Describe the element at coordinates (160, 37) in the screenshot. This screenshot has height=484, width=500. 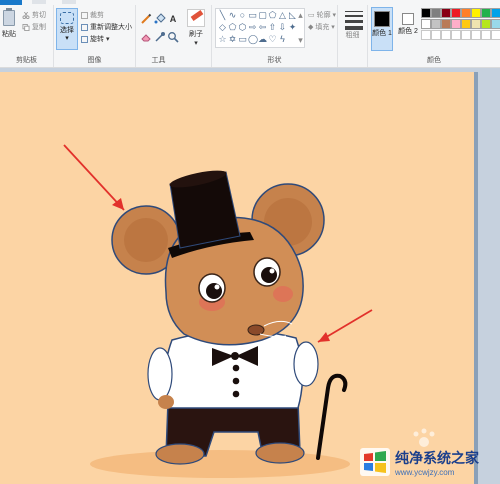
I see `color-picker-icon` at that location.